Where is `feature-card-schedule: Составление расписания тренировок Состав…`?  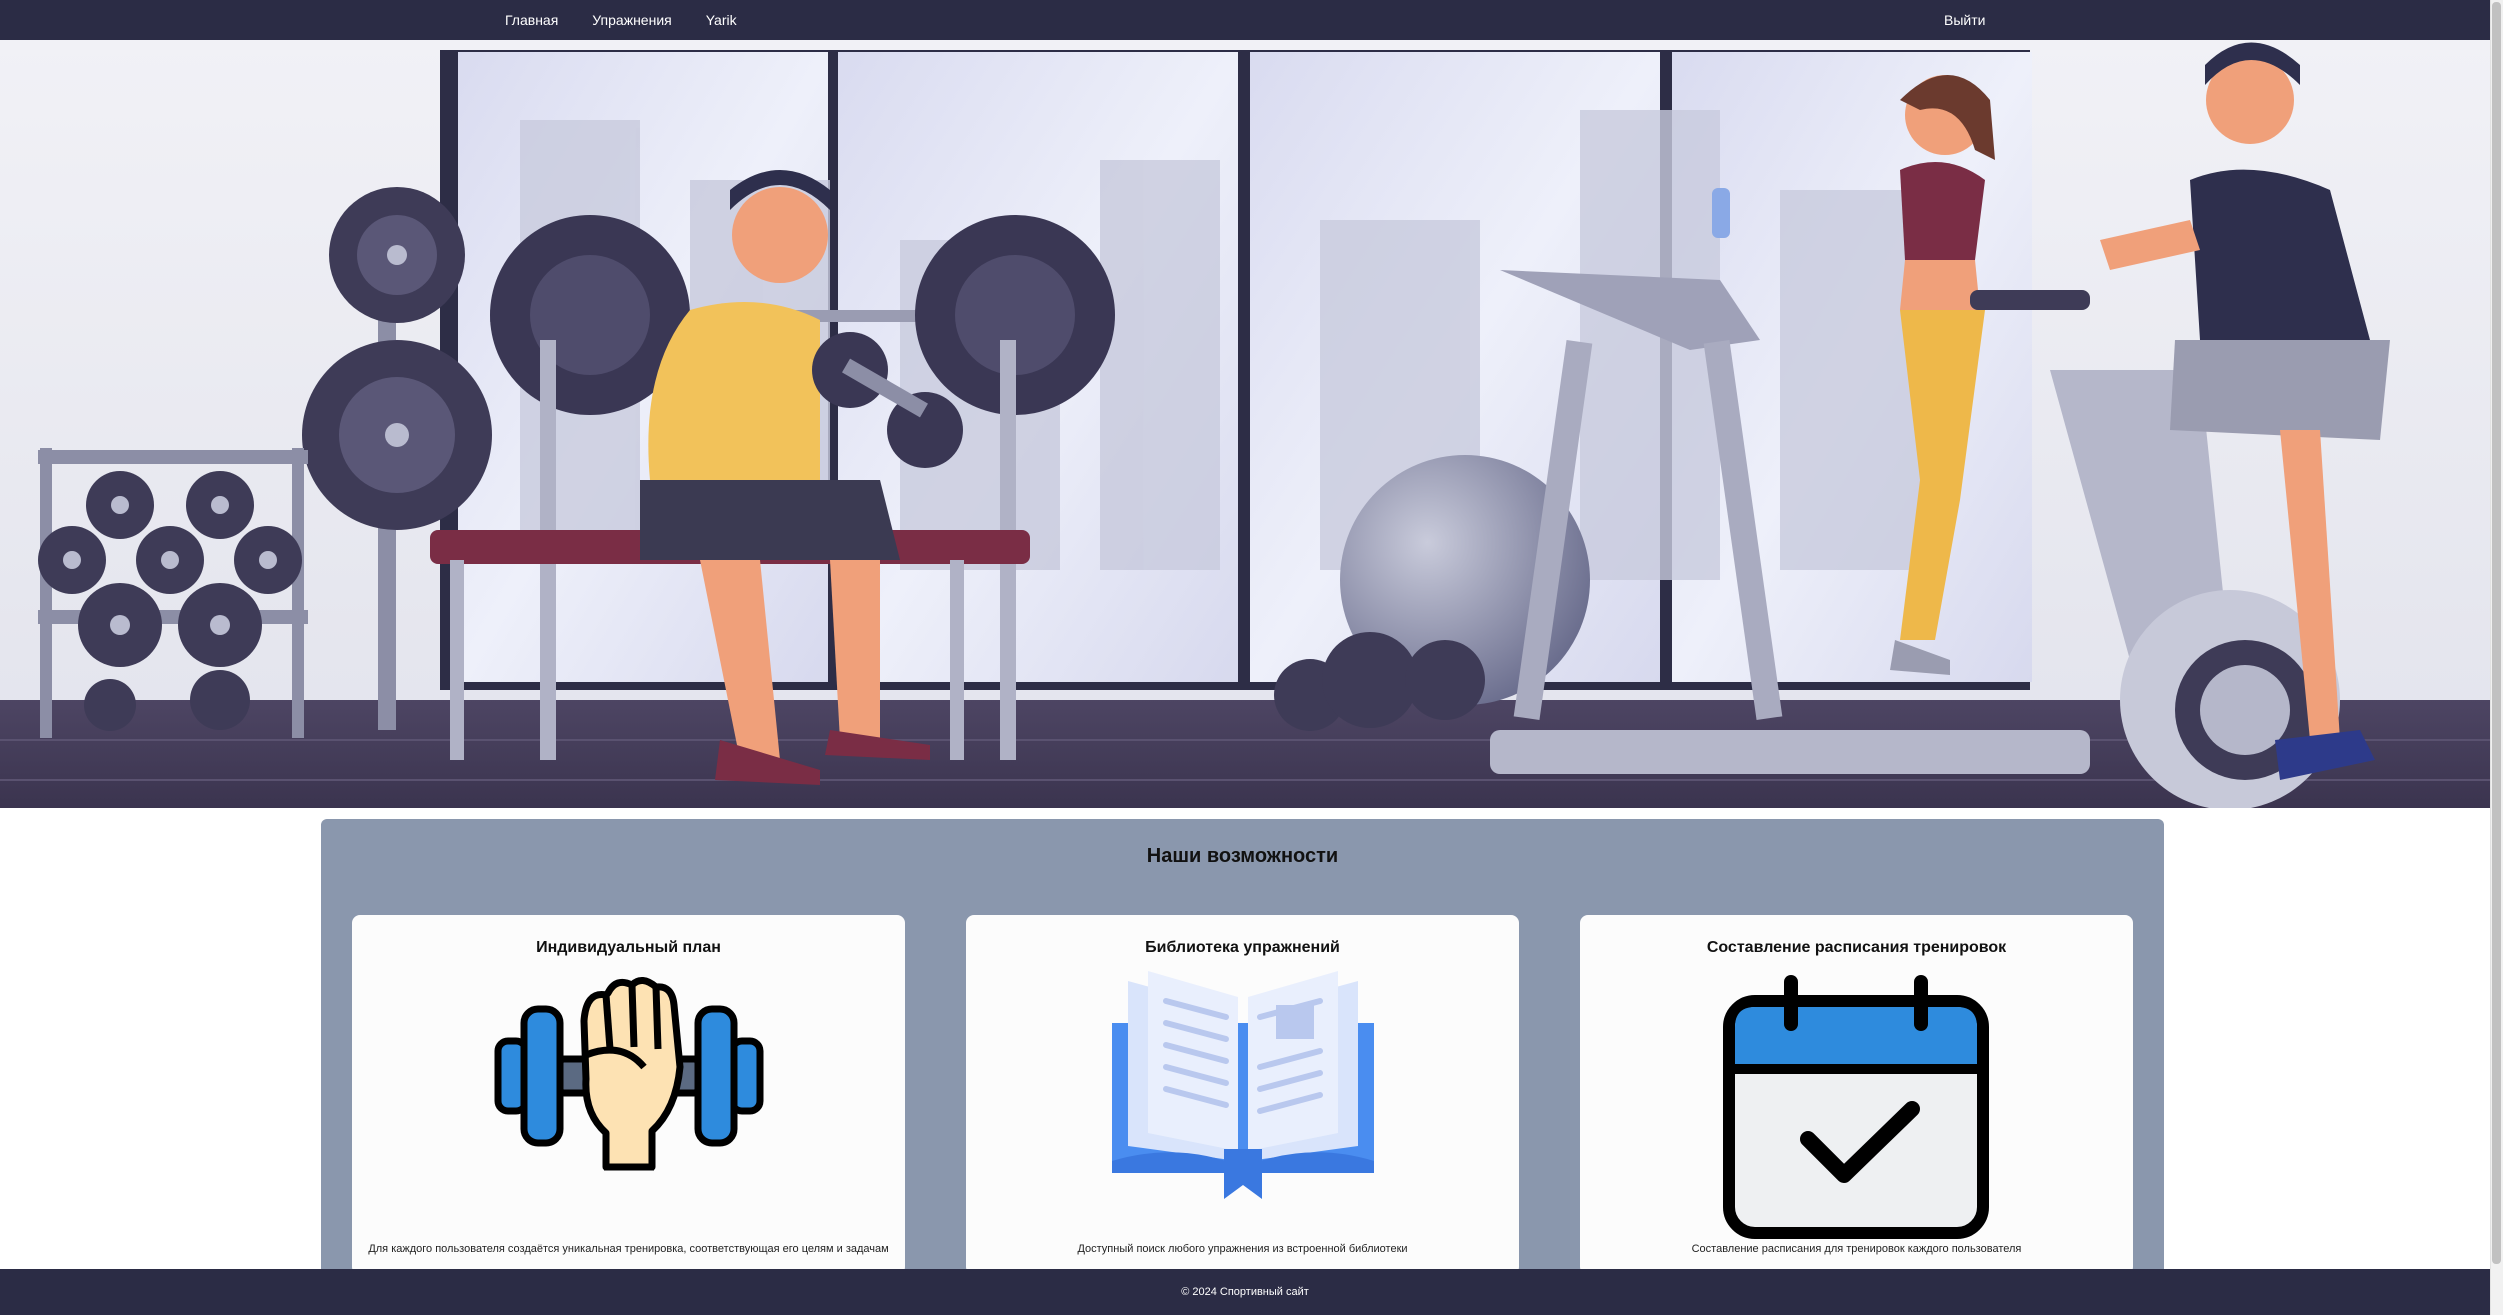
feature-card-schedule: Составление расписания тренировок Состав… is located at coordinates (1856, 1095).